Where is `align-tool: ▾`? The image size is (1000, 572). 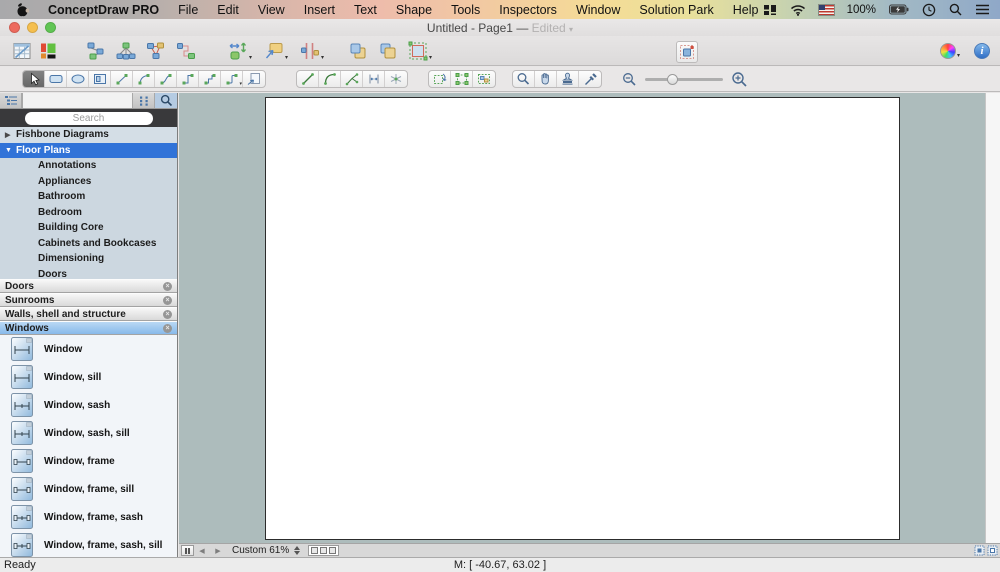
align-tool: ▾ is located at coordinates (276, 51).